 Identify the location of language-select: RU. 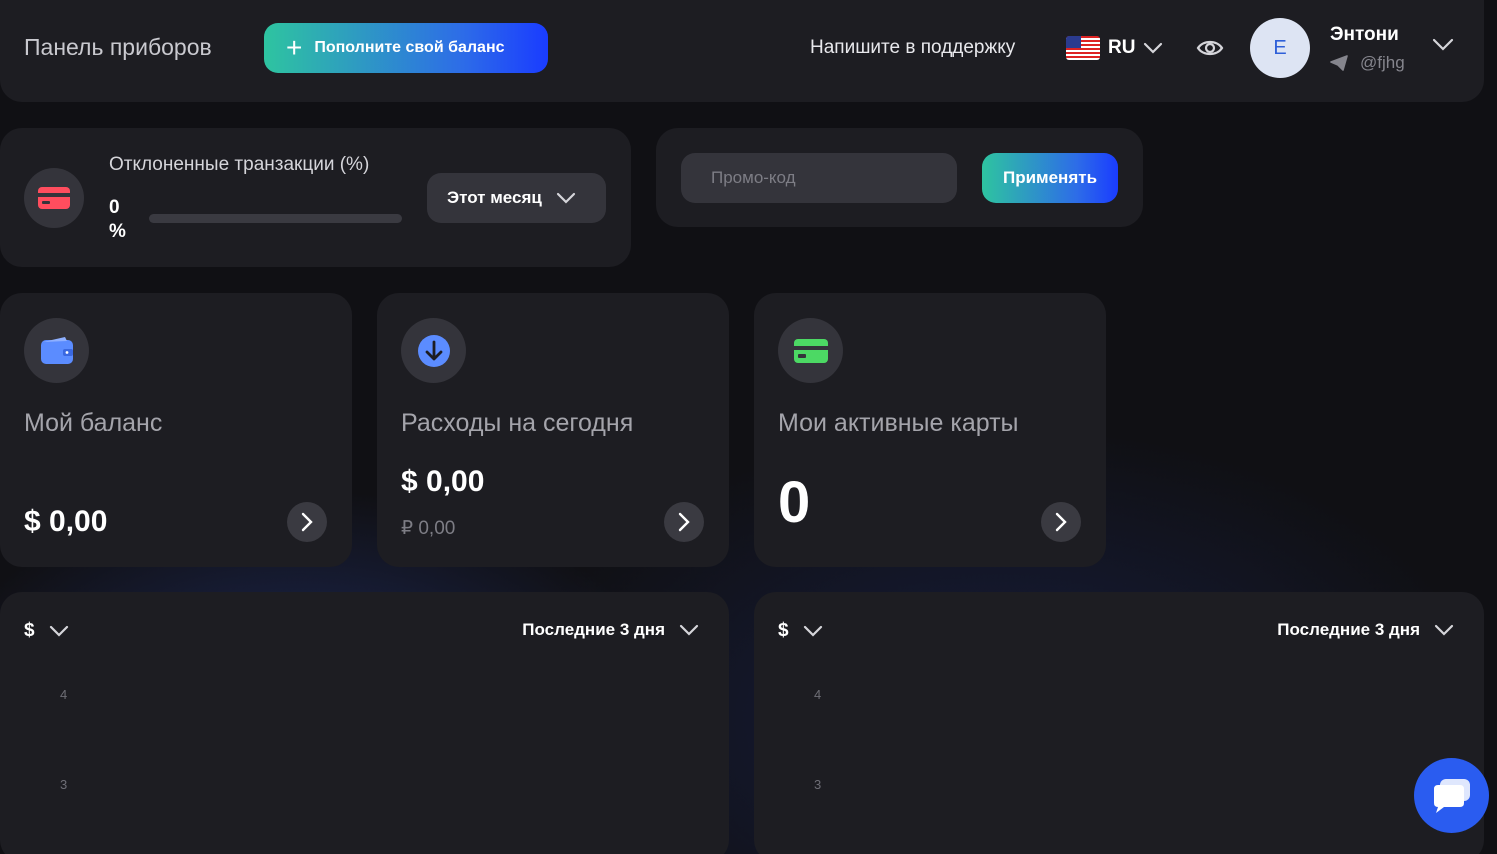
(1114, 48).